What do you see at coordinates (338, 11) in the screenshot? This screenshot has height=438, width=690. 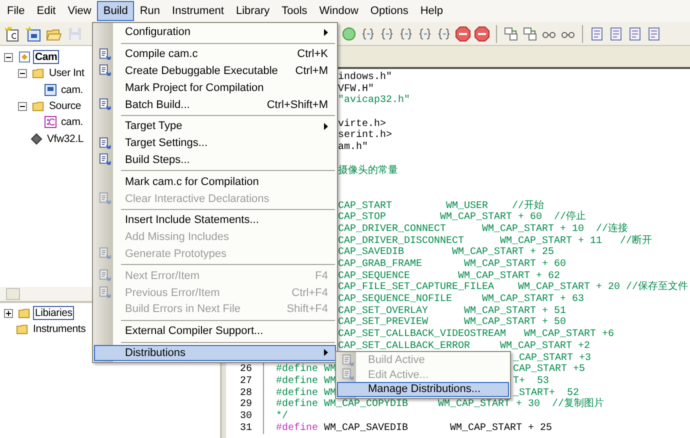 I see `menu-bar-item: Window` at bounding box center [338, 11].